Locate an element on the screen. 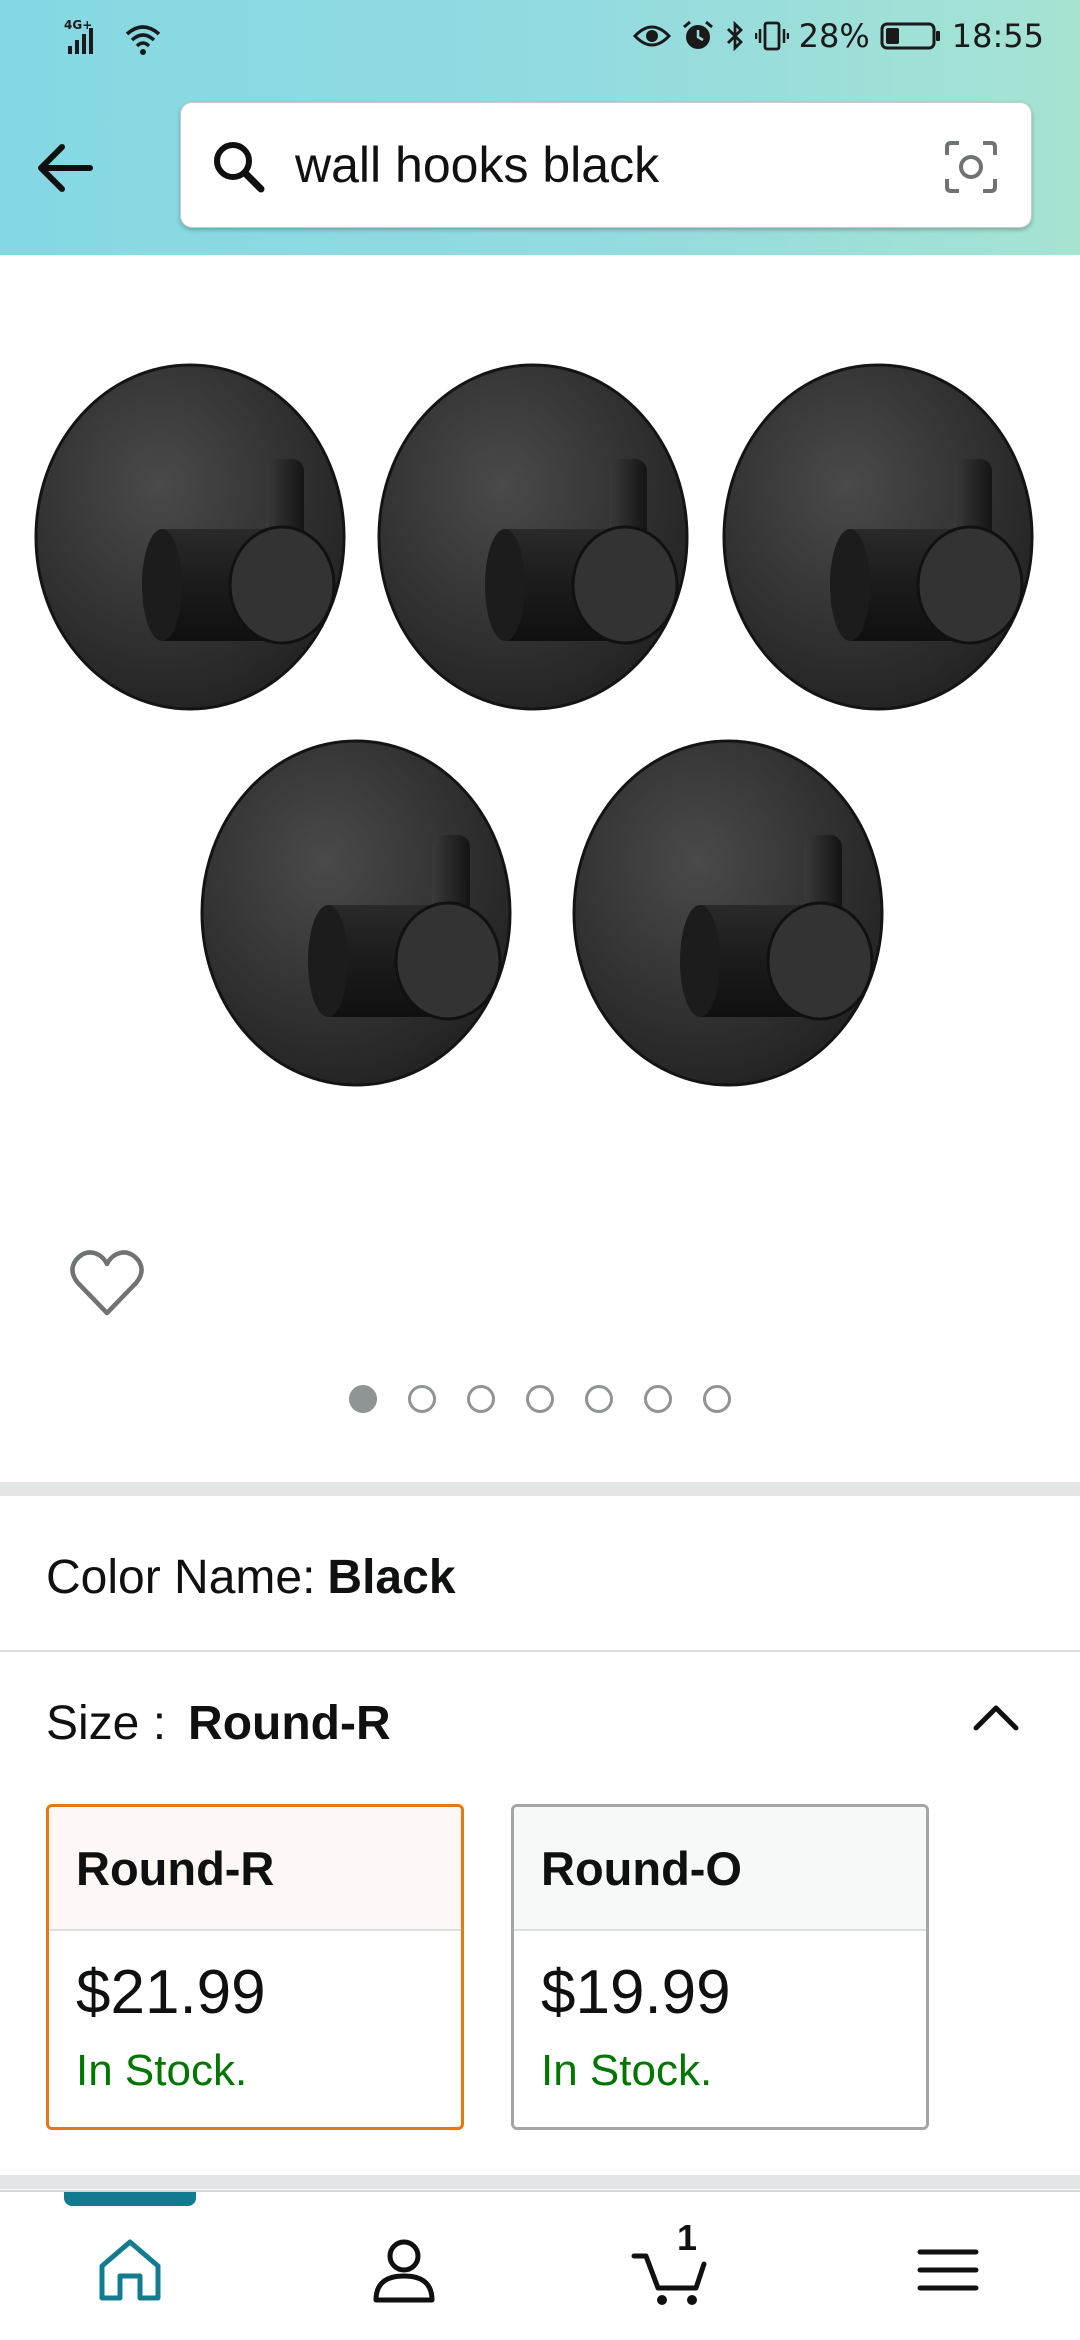  battery-percent: 28% is located at coordinates (834, 36).